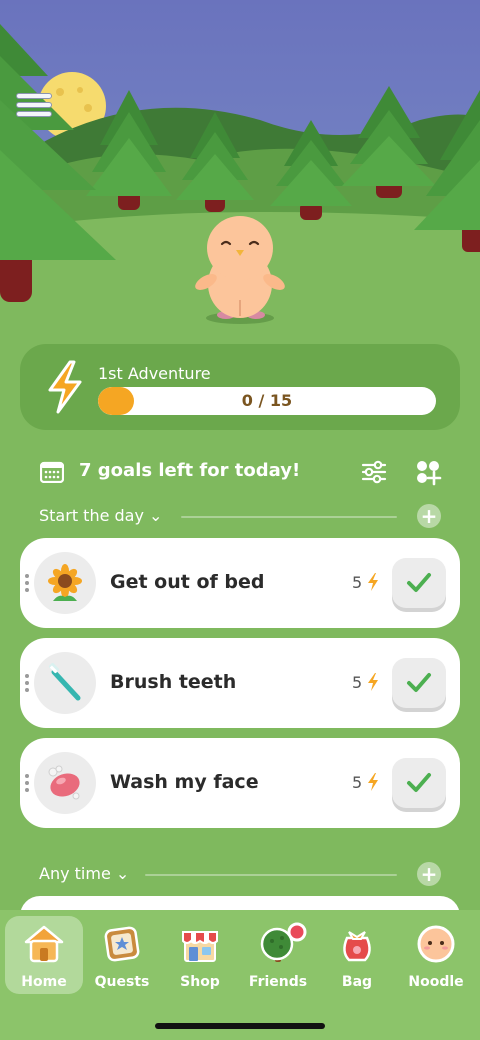 Image resolution: width=480 pixels, height=1040 pixels. I want to click on adventure-title: 1st Adventure, so click(154, 373).